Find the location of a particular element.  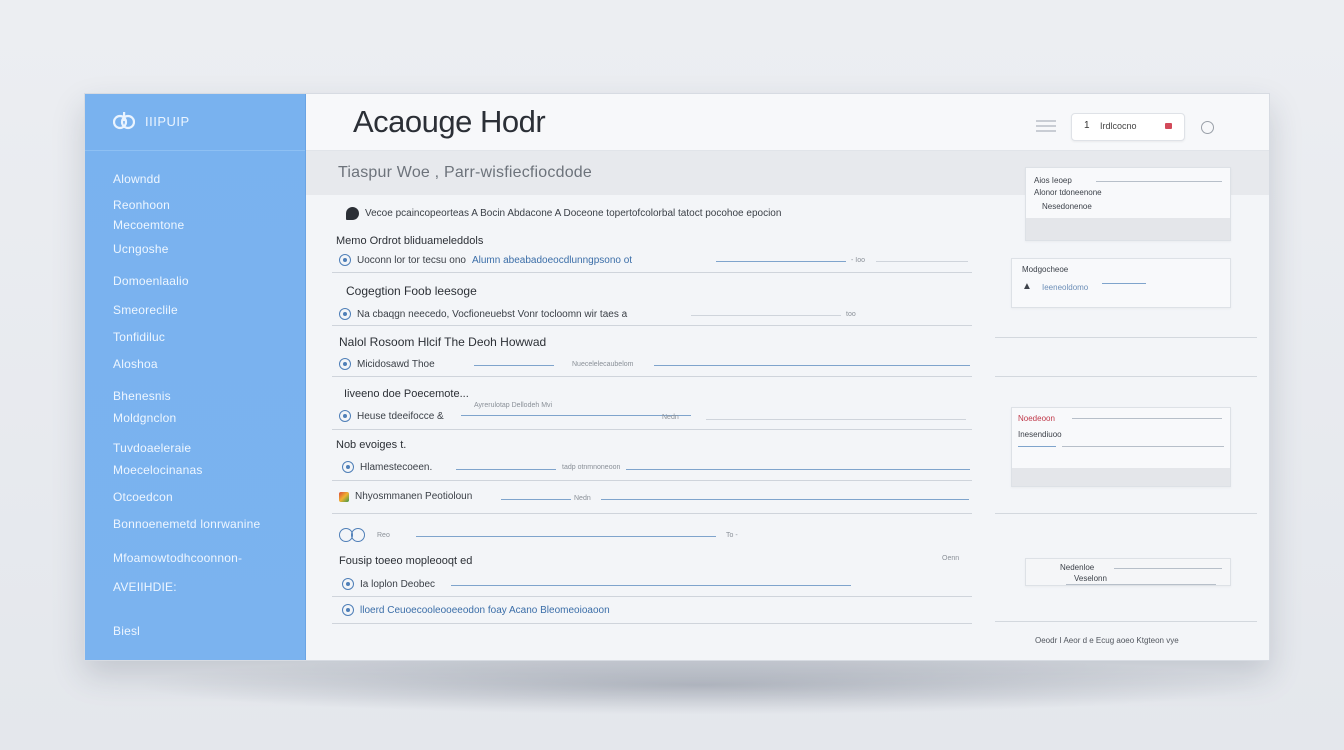

info-card: Nedenloe Veselonn is located at coordinates (1128, 572).